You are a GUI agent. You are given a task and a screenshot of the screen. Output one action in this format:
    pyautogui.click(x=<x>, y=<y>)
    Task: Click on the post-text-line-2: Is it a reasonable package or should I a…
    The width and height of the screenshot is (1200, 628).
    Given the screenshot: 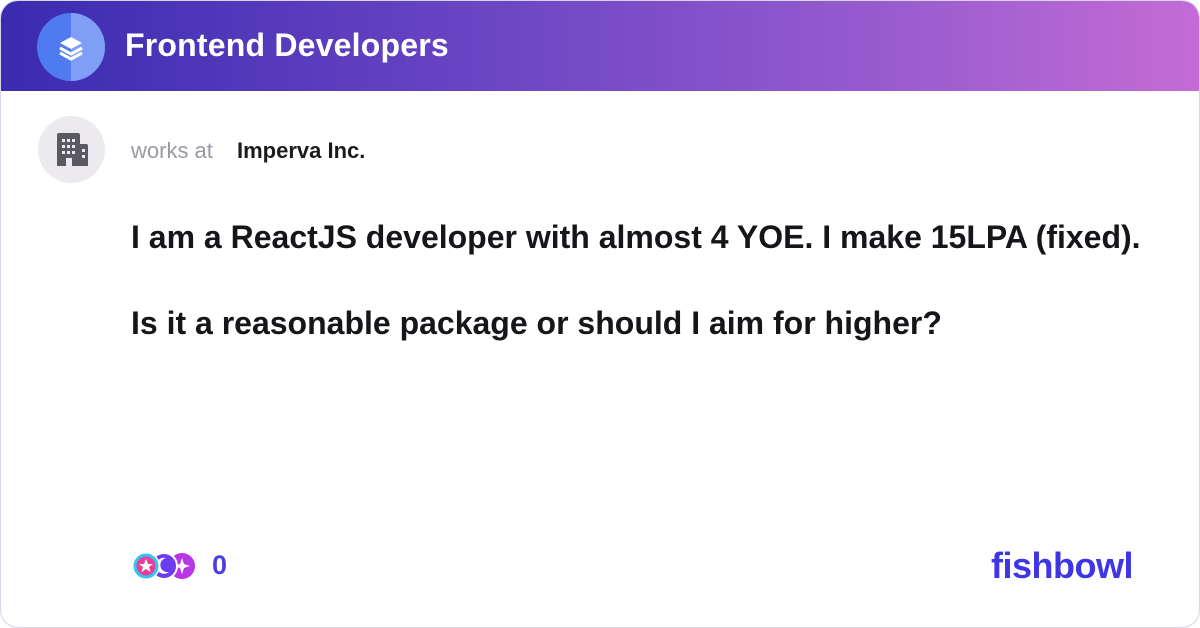 What is the action you would take?
    pyautogui.click(x=536, y=323)
    